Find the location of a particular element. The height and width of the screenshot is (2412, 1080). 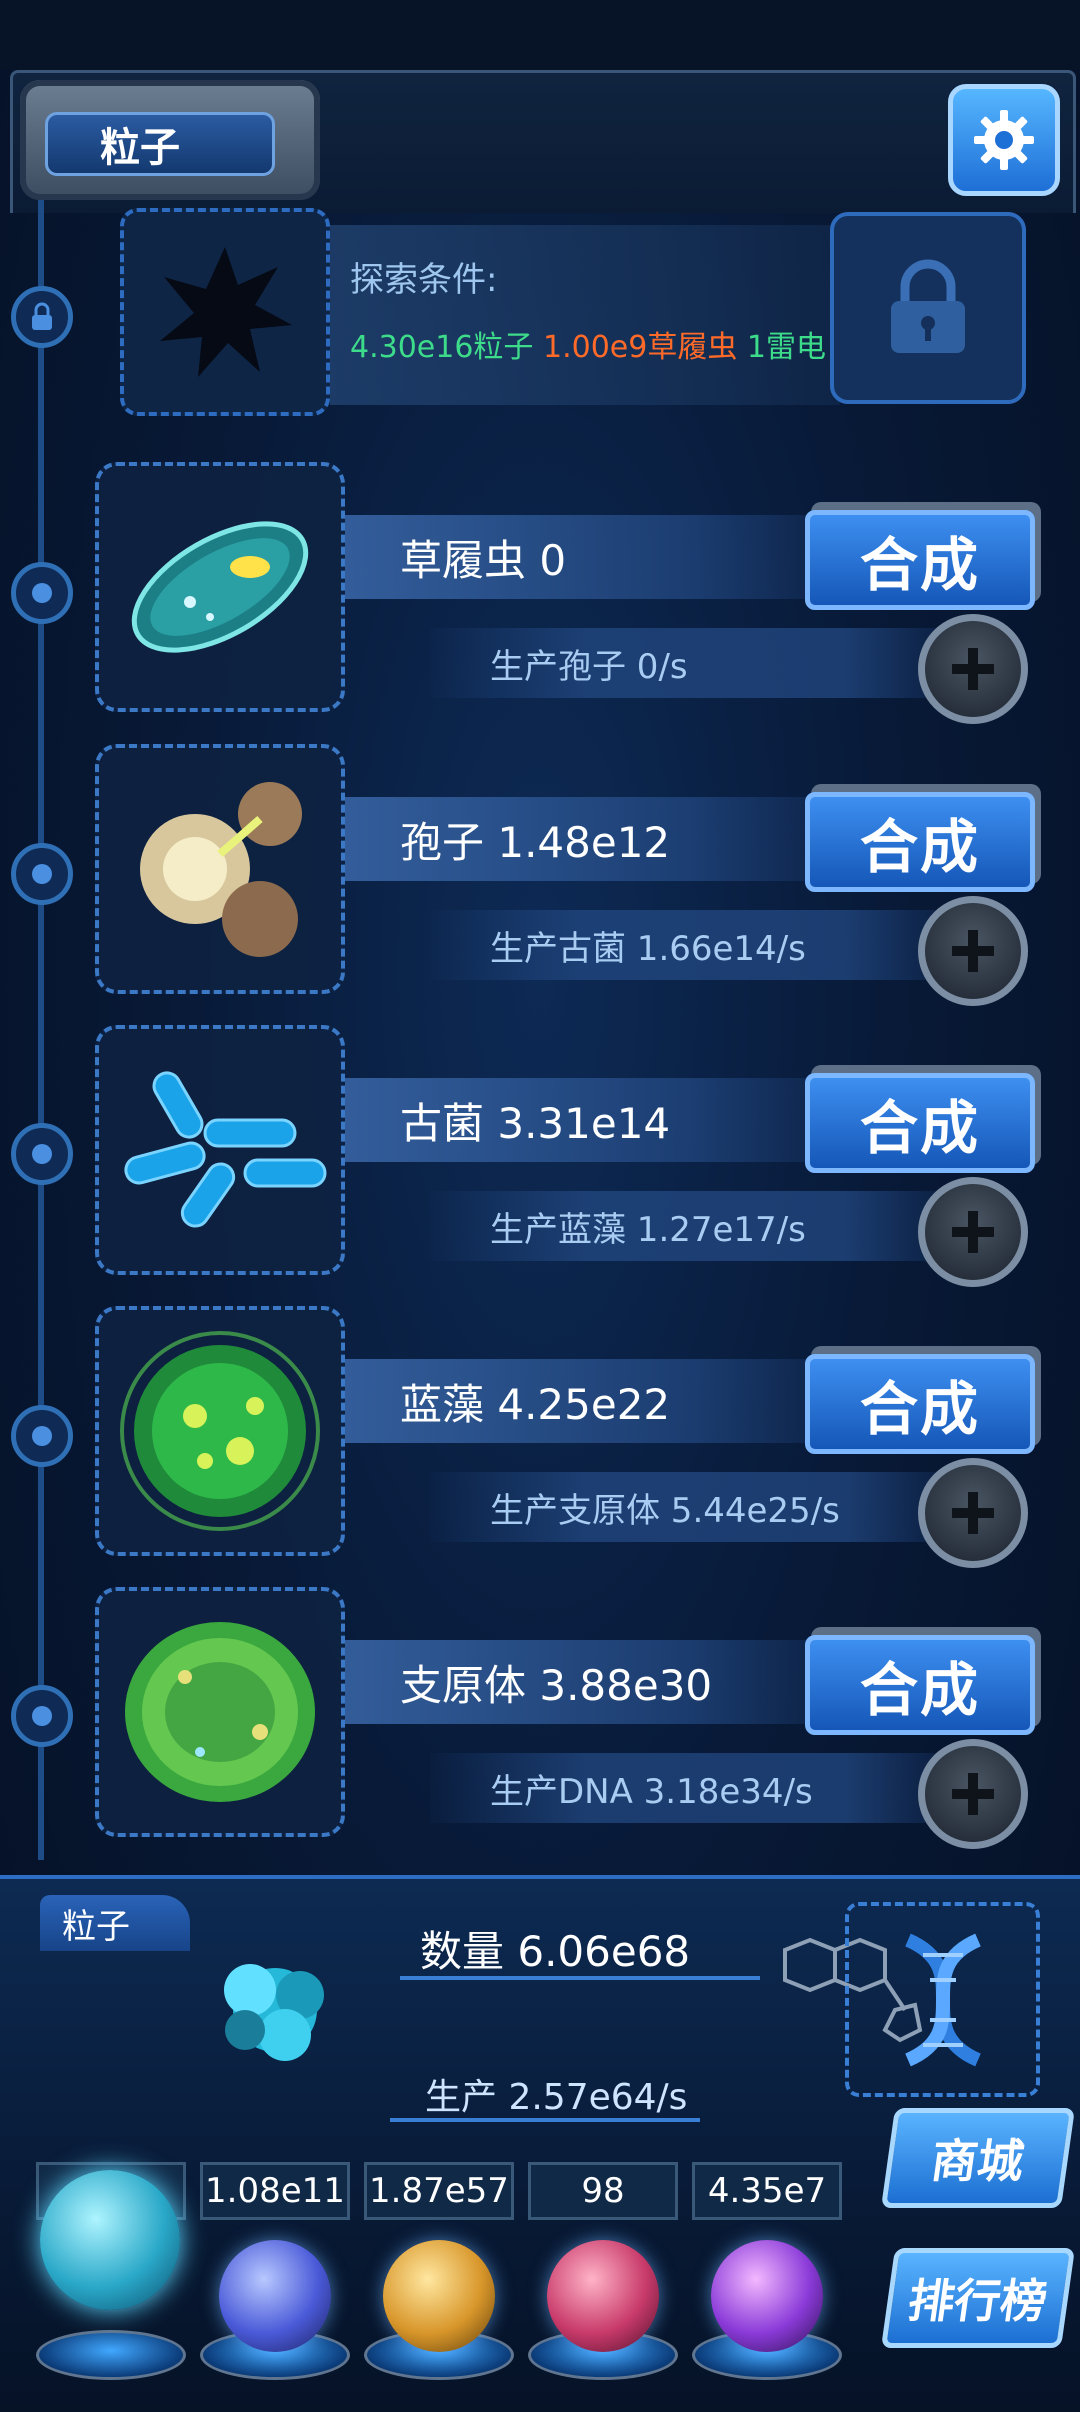

particle-cluster-icon is located at coordinates (274, 2012).